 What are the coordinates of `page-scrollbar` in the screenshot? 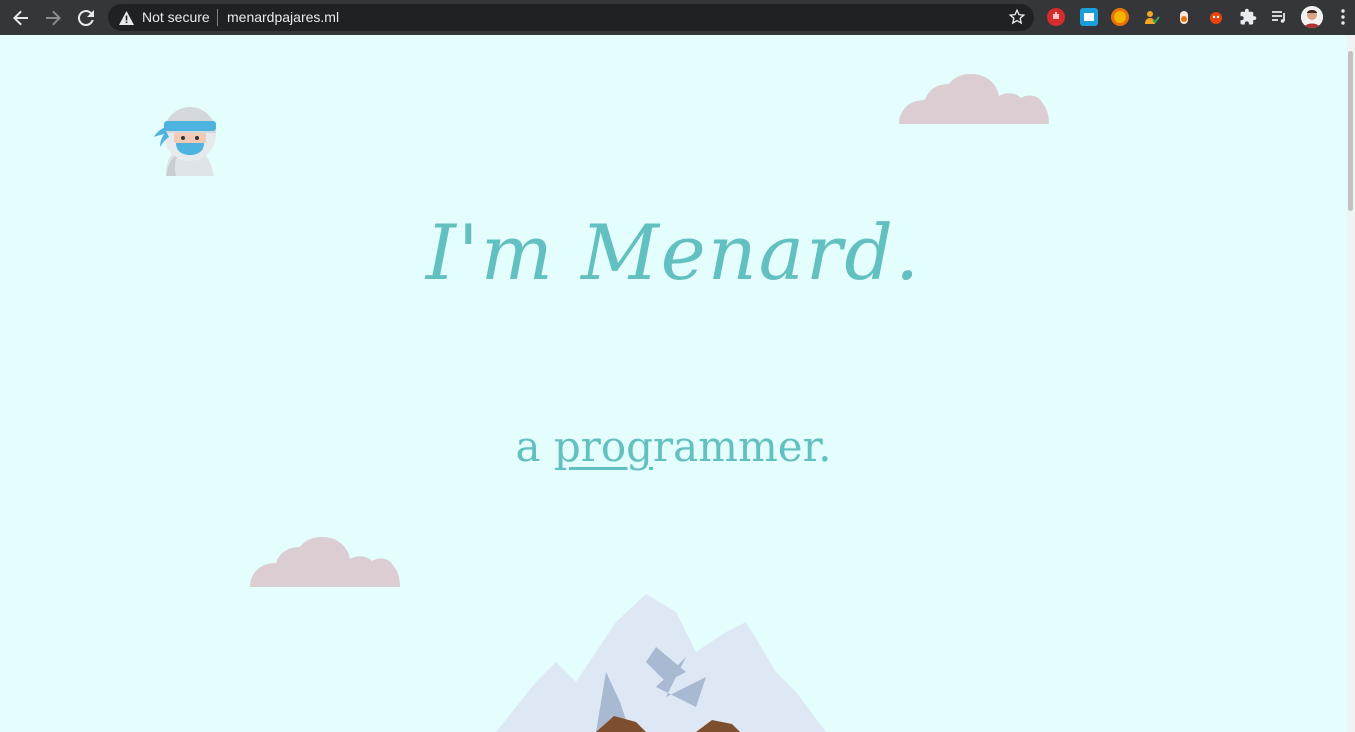 It's located at (1351, 383).